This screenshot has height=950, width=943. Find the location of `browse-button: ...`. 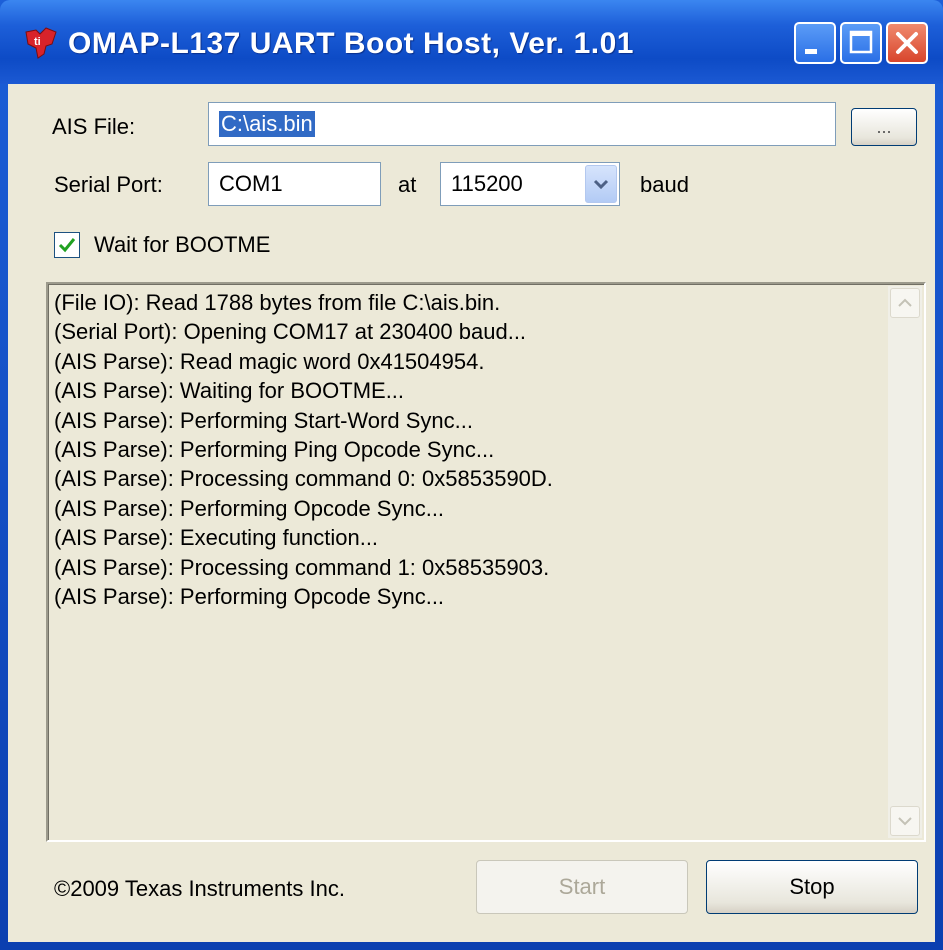

browse-button: ... is located at coordinates (884, 127).